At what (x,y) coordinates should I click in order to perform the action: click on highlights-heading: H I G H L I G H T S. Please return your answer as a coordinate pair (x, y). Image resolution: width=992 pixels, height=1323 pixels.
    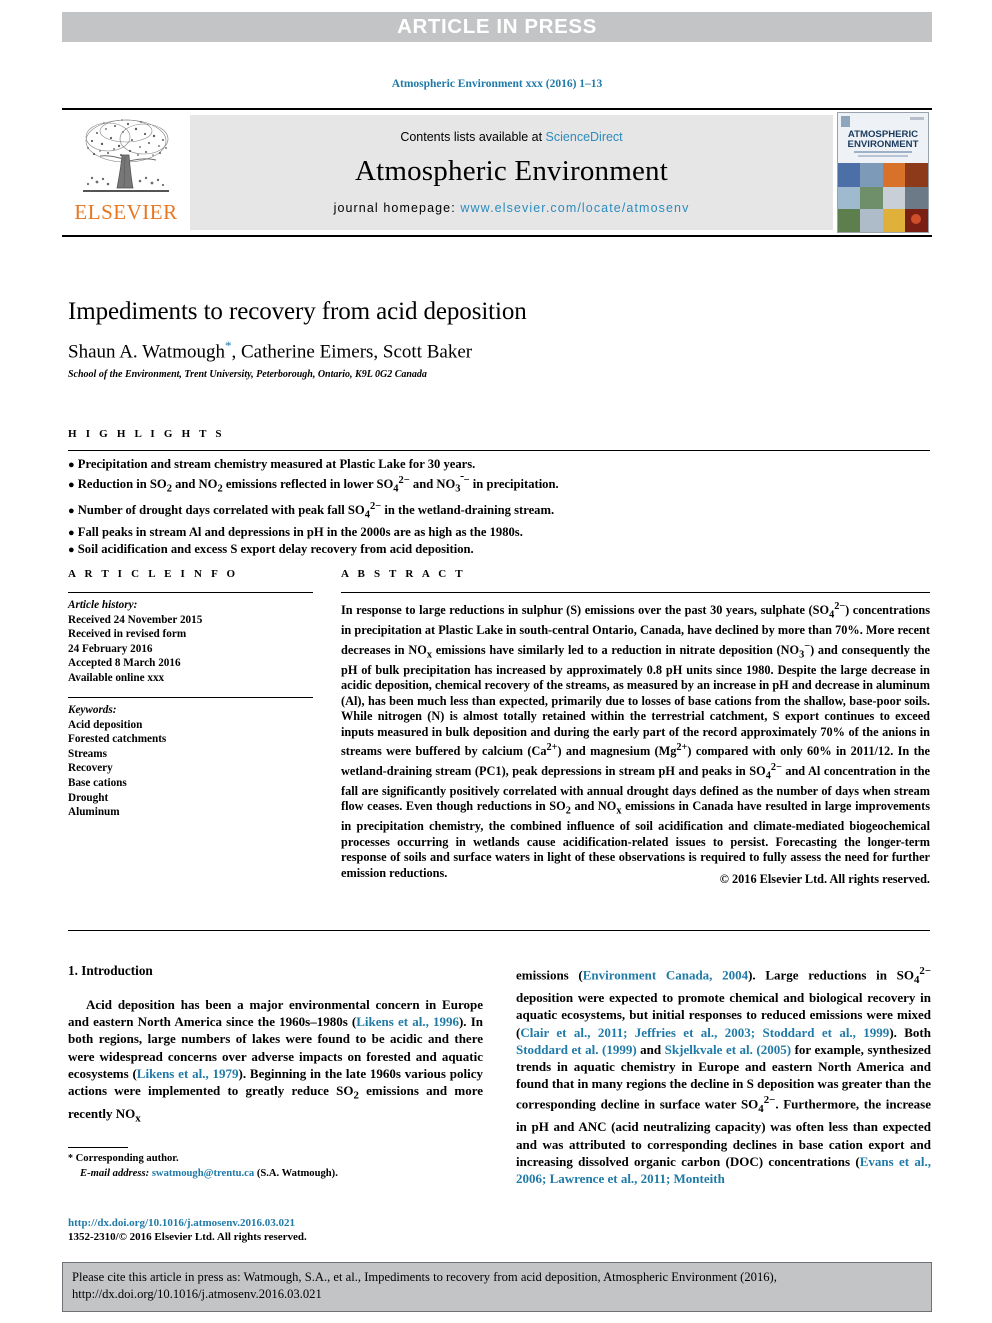
    Looking at the image, I should click on (146, 434).